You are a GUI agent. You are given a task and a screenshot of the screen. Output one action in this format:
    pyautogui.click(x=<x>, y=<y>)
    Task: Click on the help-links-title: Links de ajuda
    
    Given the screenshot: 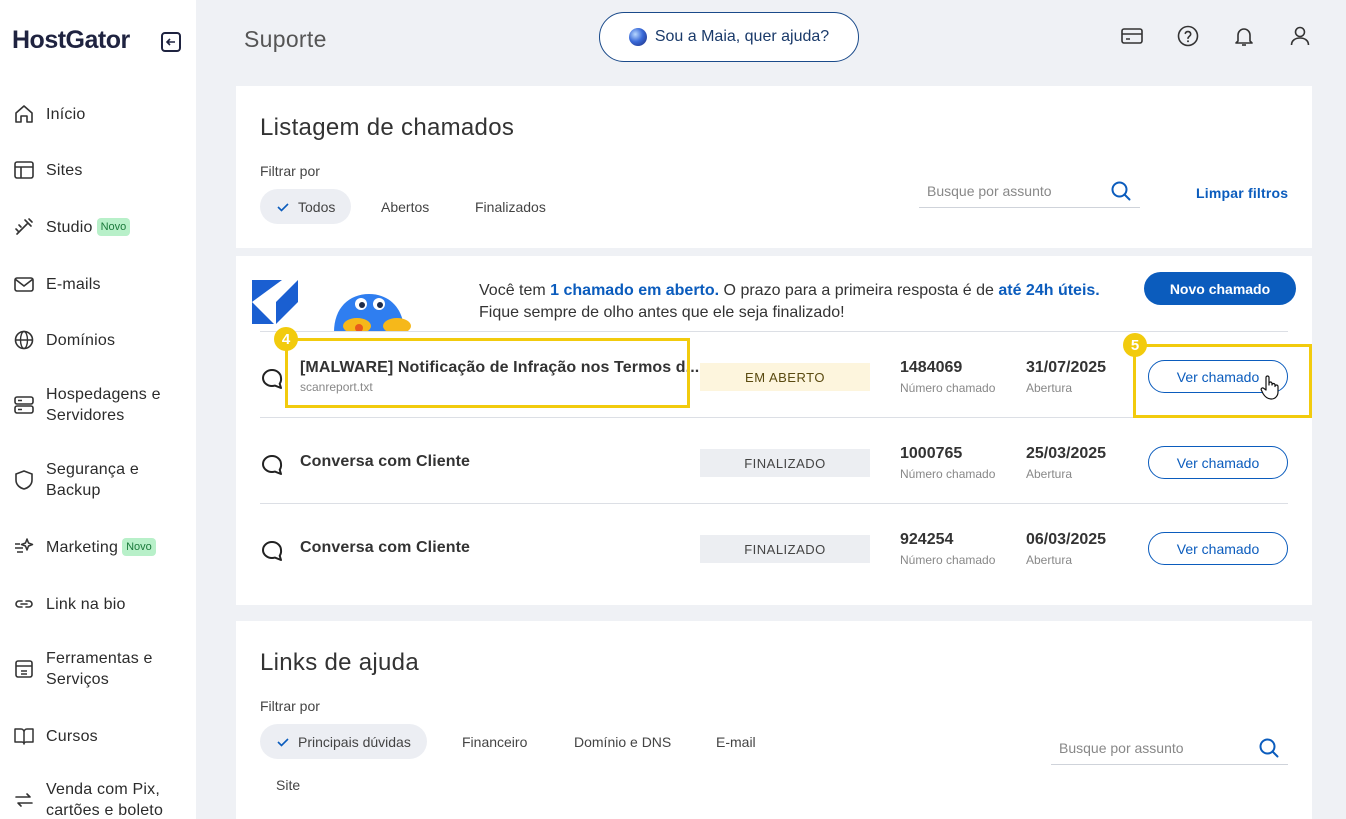 What is the action you would take?
    pyautogui.click(x=339, y=662)
    